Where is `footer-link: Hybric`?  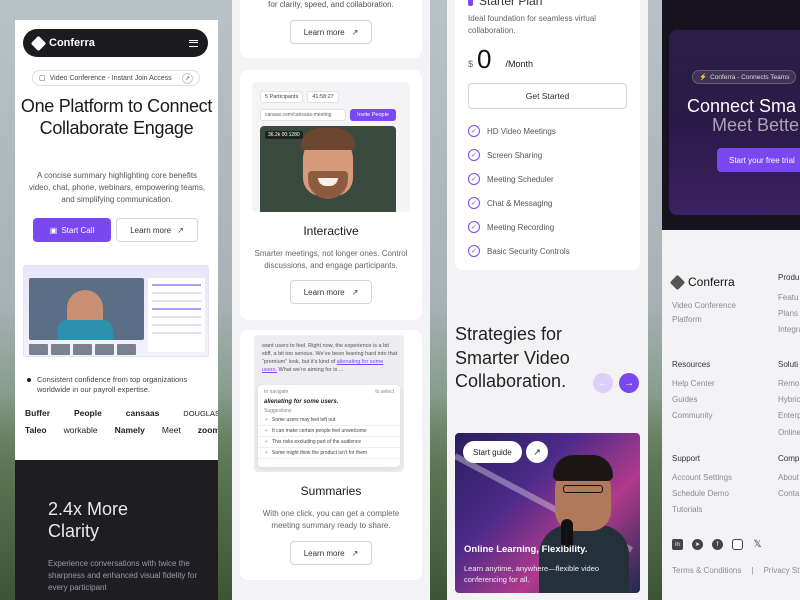
footer-link: Hybric is located at coordinates (789, 399).